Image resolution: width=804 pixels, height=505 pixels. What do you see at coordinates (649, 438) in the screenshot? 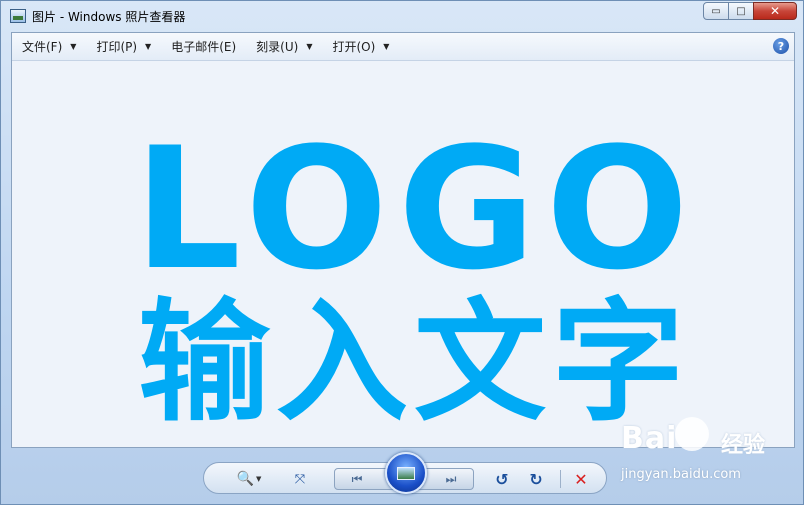
I see `watermark-brand: Bai` at bounding box center [649, 438].